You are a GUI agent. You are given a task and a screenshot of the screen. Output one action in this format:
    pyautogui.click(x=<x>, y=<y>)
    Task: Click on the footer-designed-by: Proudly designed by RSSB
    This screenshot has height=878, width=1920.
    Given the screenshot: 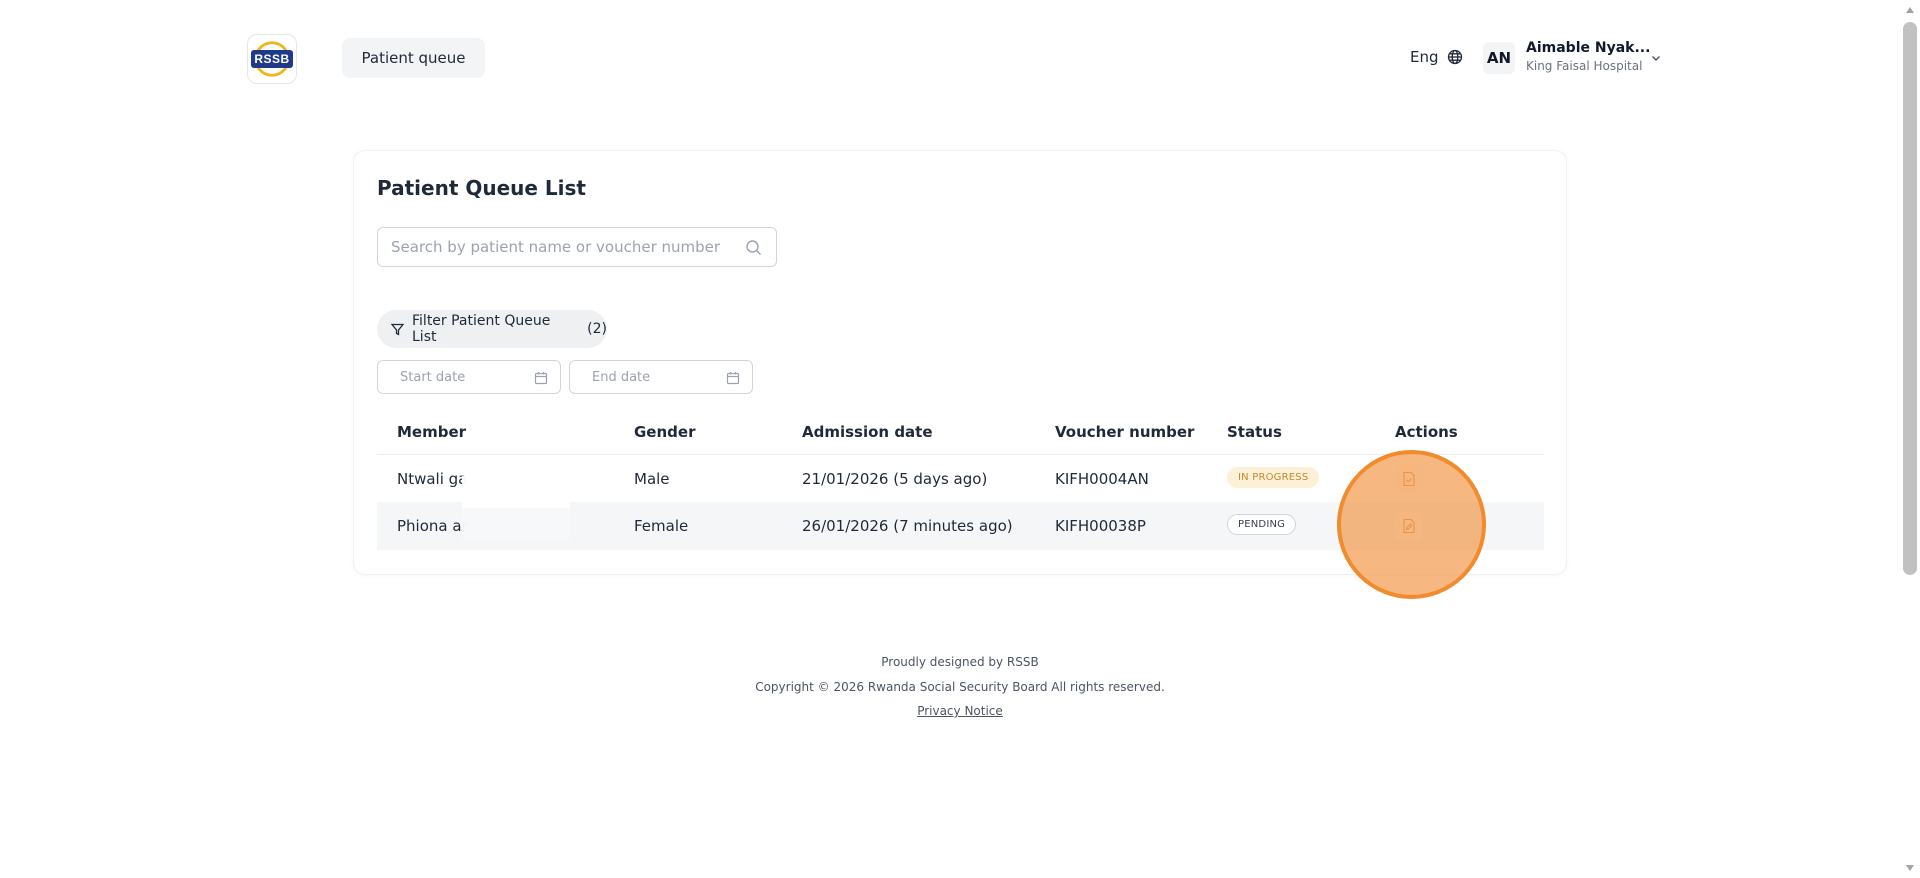 What is the action you would take?
    pyautogui.click(x=960, y=662)
    